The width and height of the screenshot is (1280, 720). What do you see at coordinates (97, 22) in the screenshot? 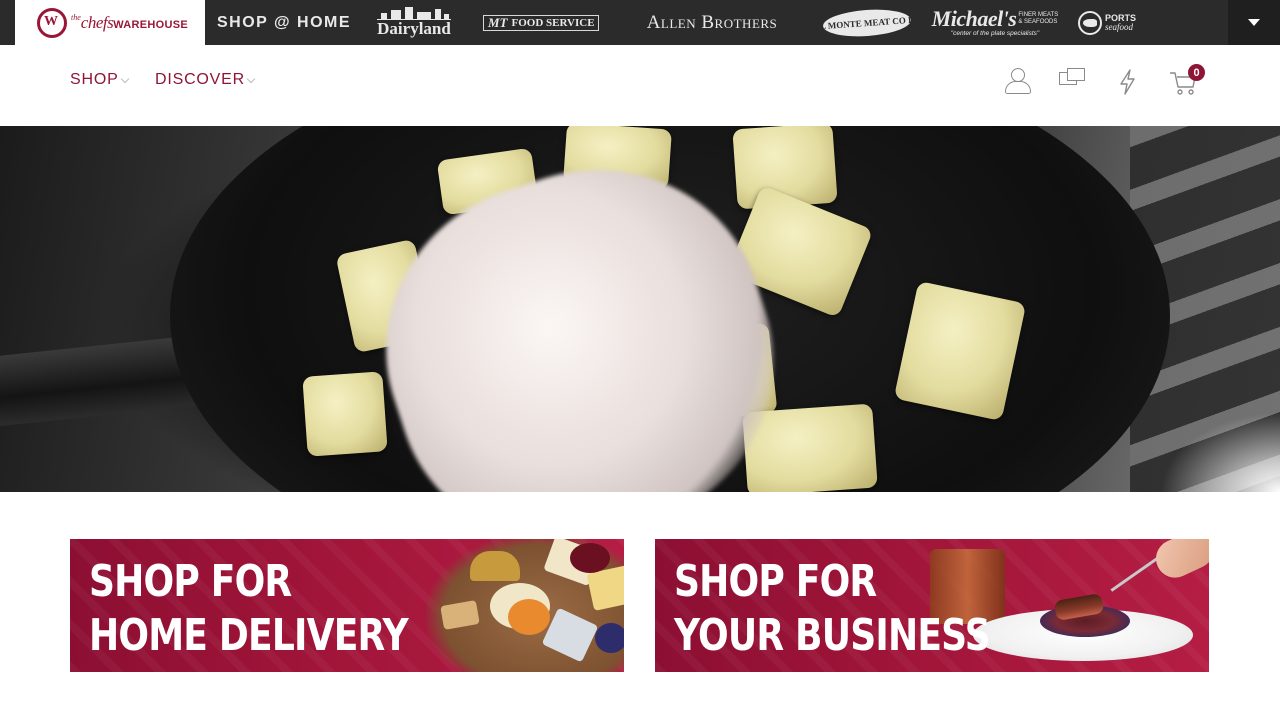
I see `wordmark-chefs: chefs` at bounding box center [97, 22].